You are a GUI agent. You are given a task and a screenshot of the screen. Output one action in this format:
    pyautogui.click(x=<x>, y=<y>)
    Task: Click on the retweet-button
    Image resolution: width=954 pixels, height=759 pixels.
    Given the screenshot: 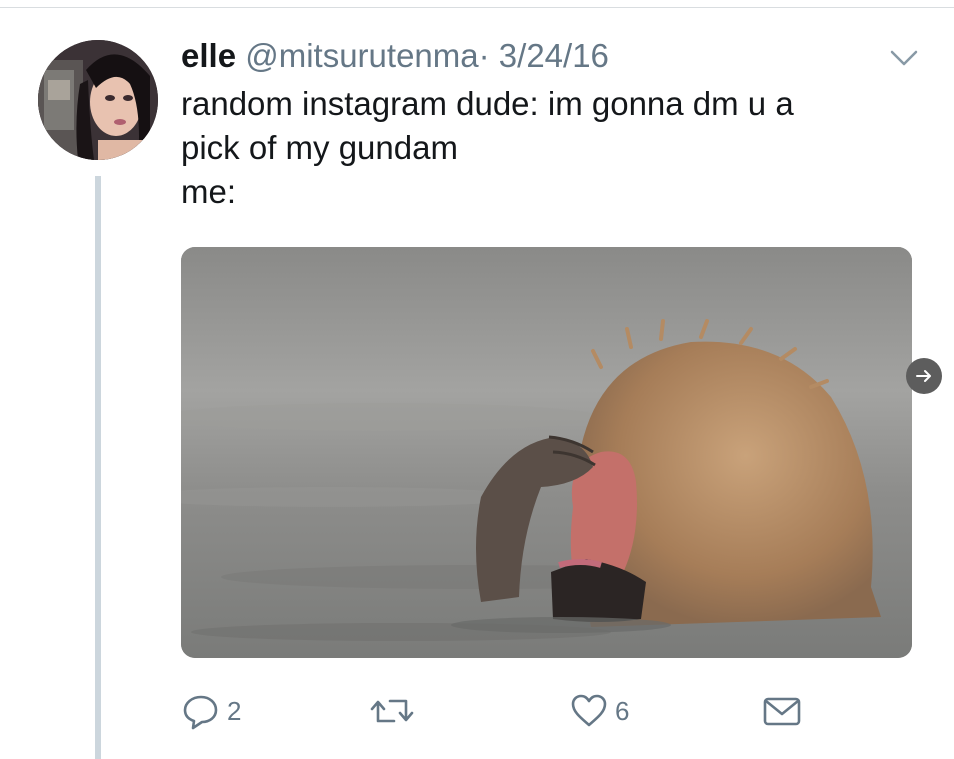 What is the action you would take?
    pyautogui.click(x=392, y=711)
    